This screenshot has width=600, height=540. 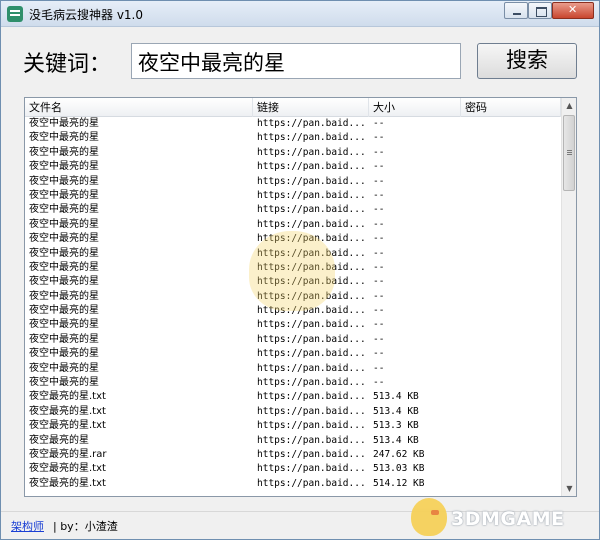 What do you see at coordinates (415, 107) in the screenshot?
I see `column-header-size: 大小` at bounding box center [415, 107].